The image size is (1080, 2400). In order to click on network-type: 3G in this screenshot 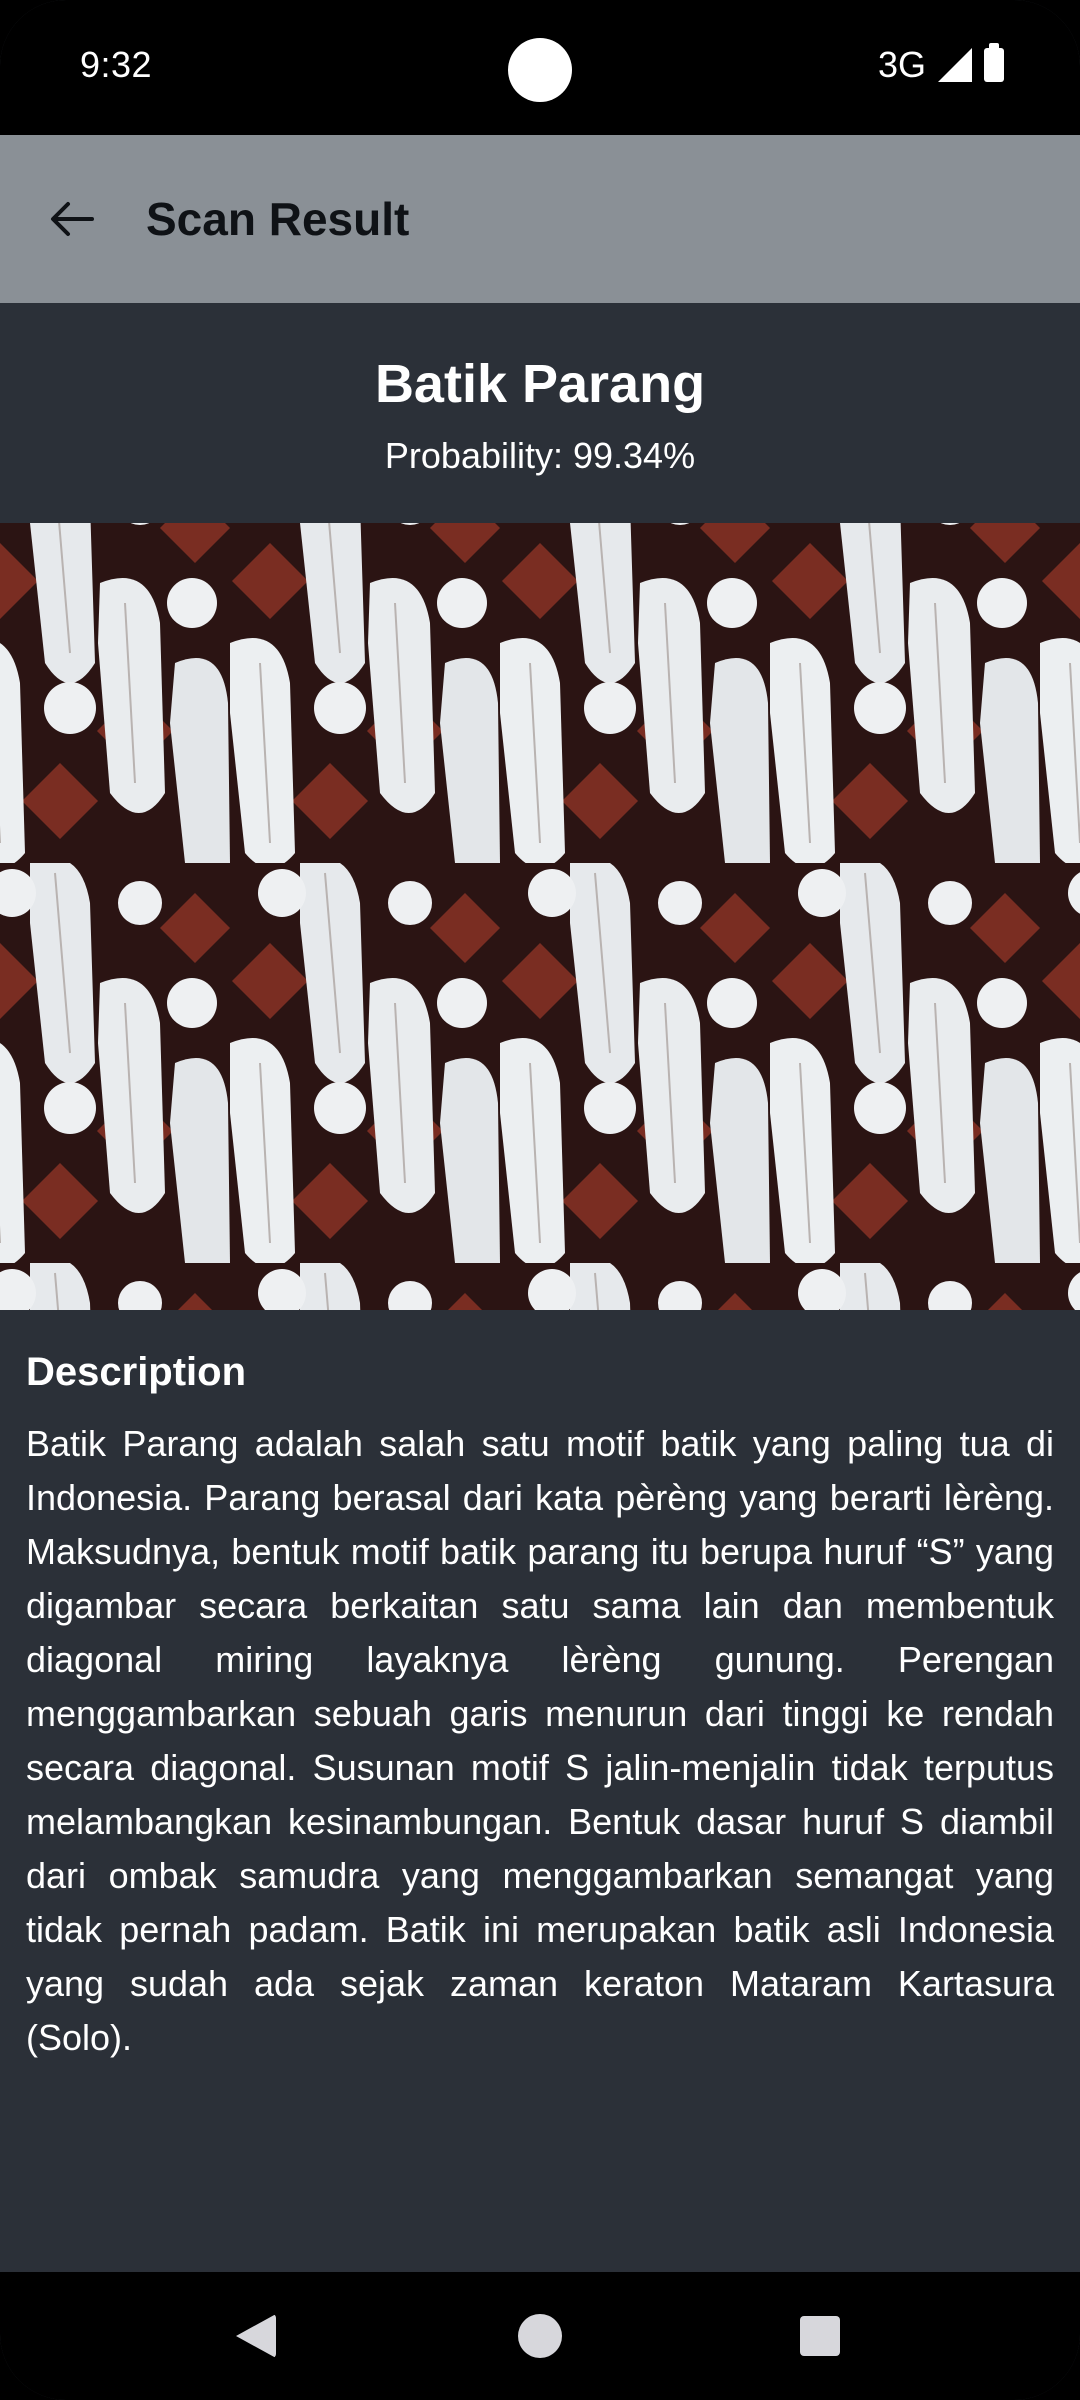, I will do `click(901, 64)`.